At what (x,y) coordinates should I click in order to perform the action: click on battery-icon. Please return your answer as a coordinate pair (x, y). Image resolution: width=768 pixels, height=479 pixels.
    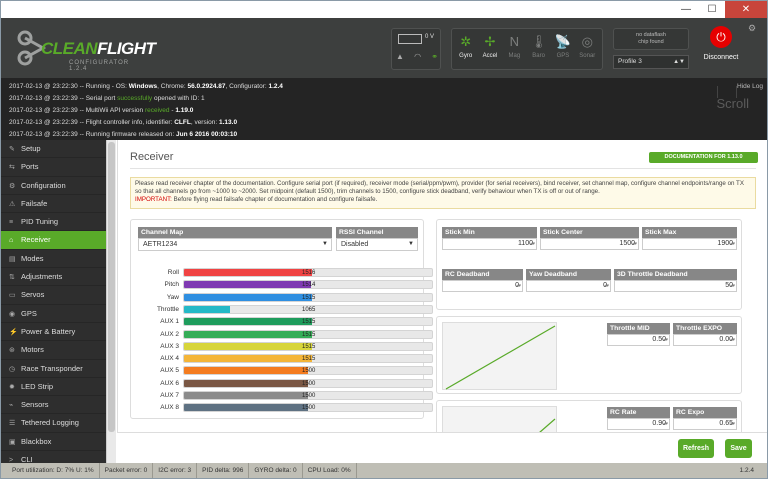
    Looking at the image, I should click on (410, 39).